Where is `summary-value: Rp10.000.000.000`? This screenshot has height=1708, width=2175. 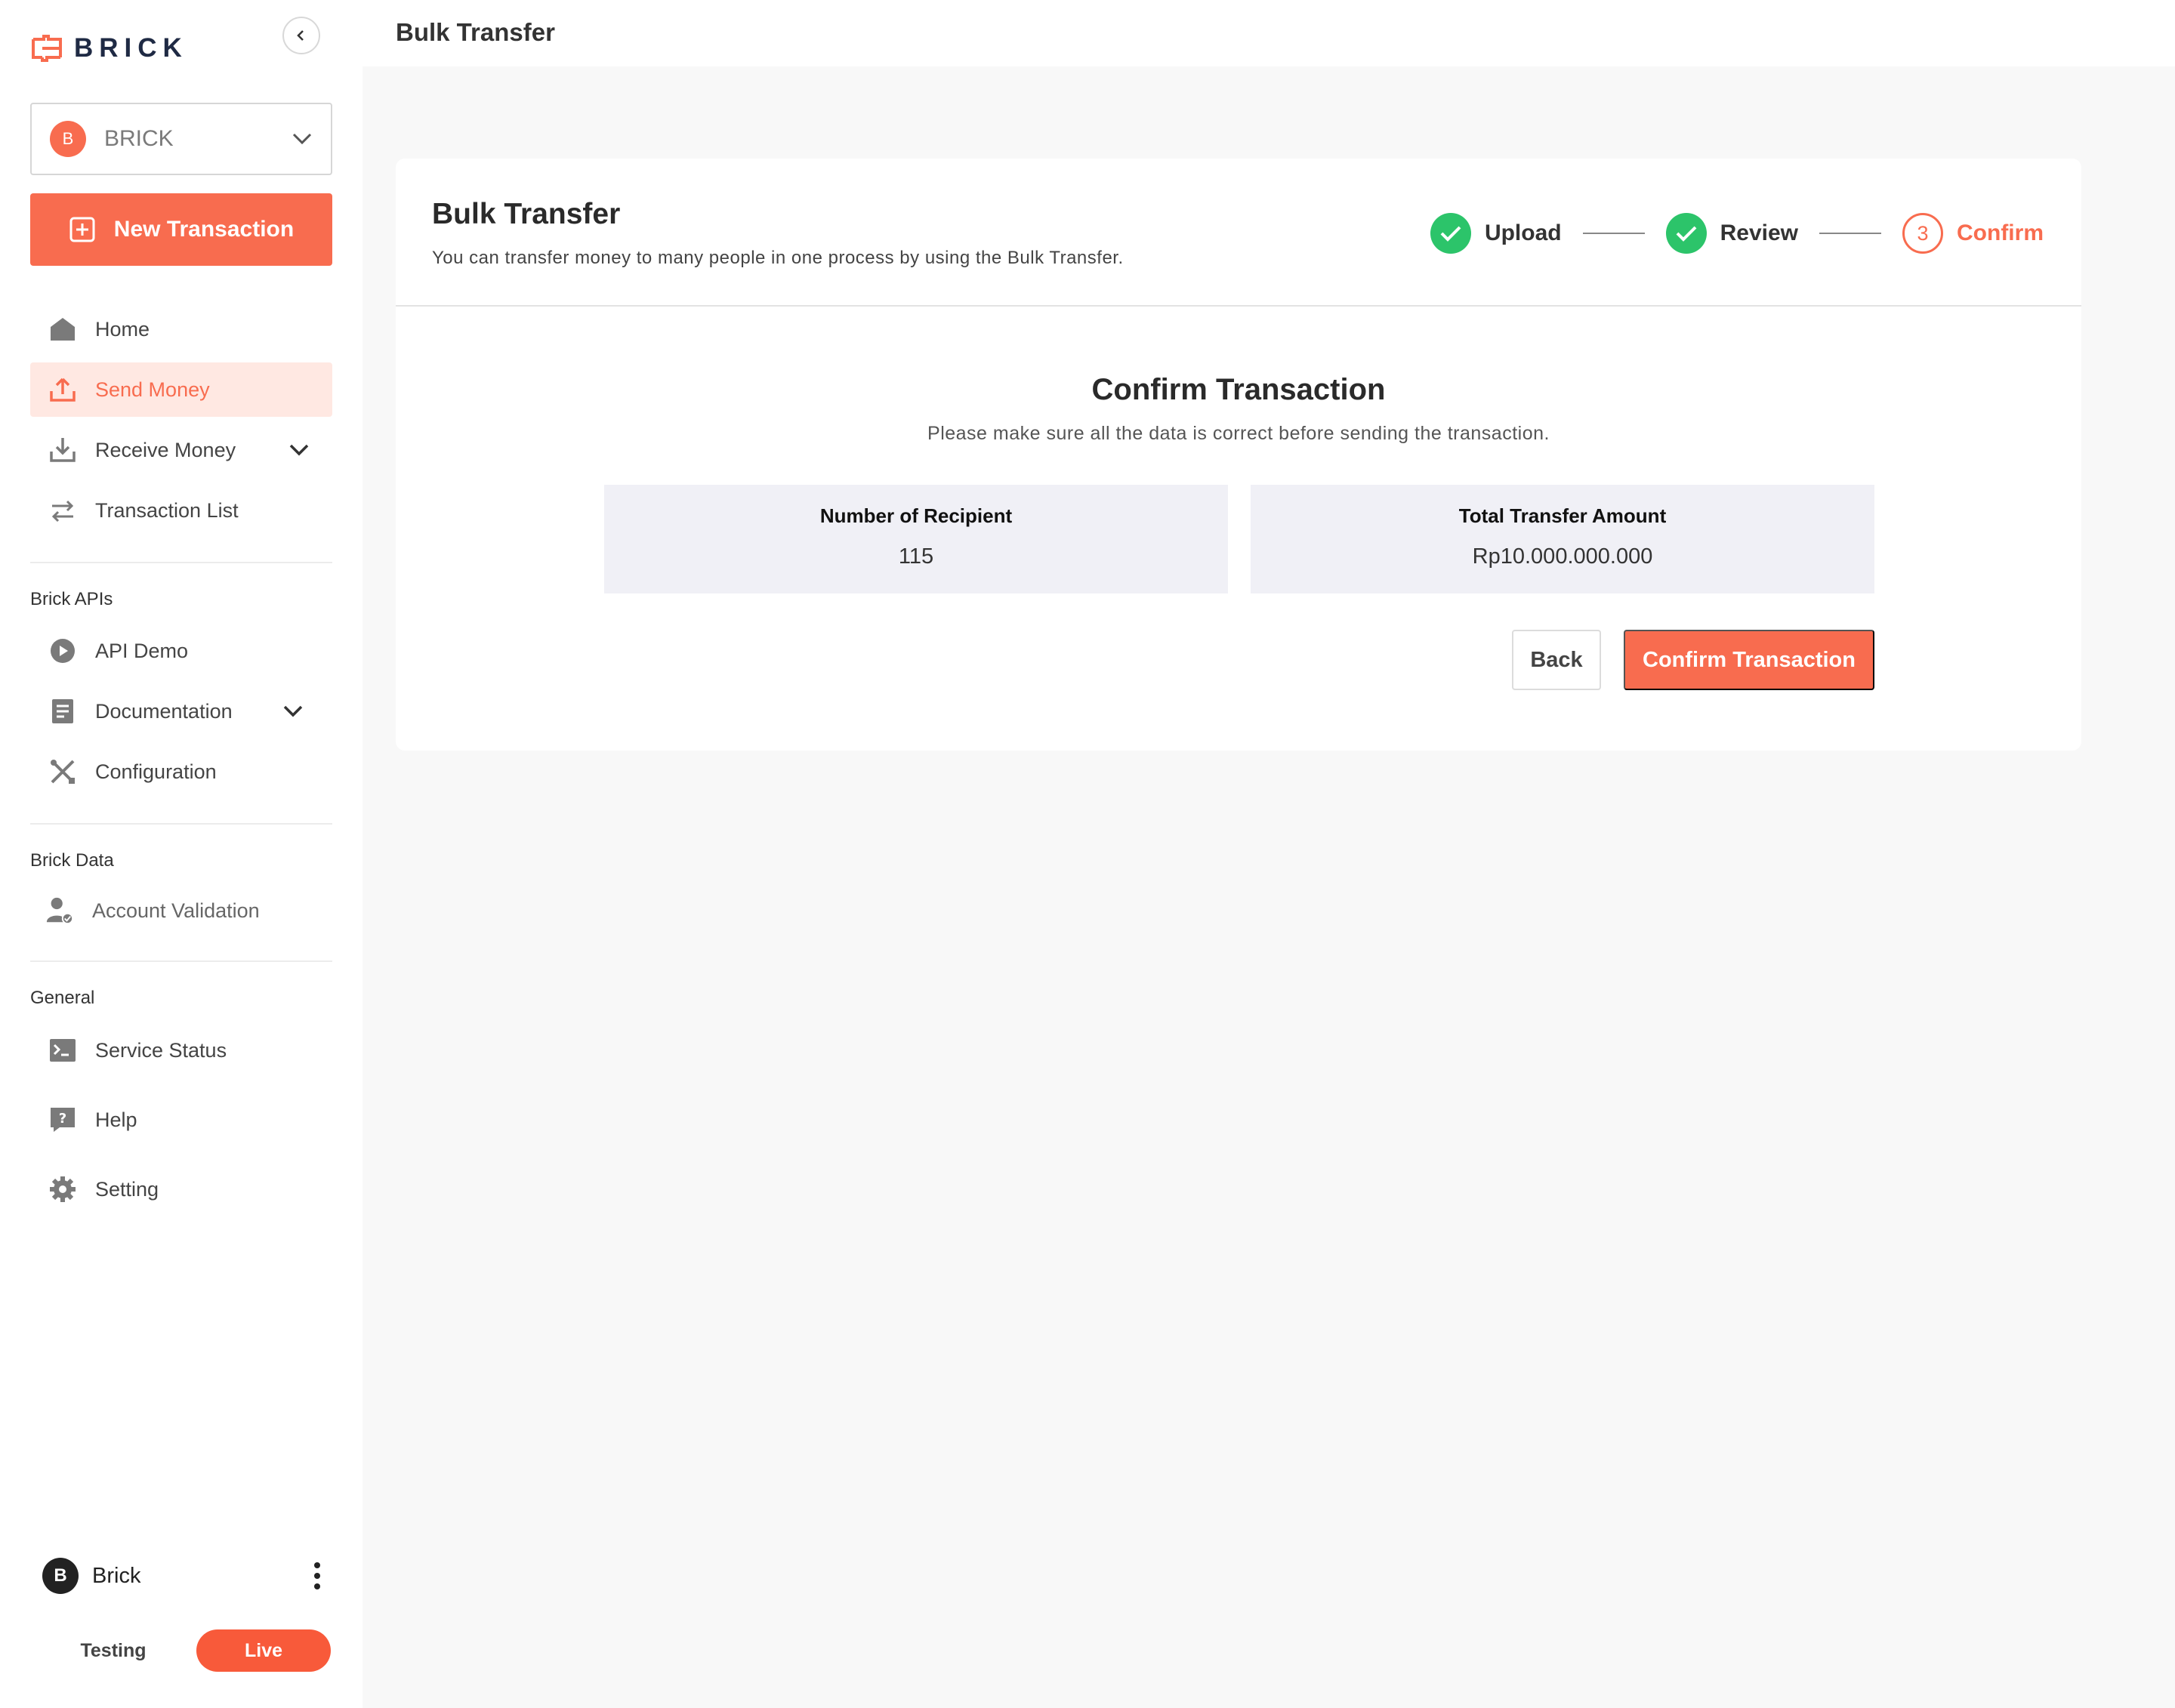
summary-value: Rp10.000.000.000 is located at coordinates (1562, 556).